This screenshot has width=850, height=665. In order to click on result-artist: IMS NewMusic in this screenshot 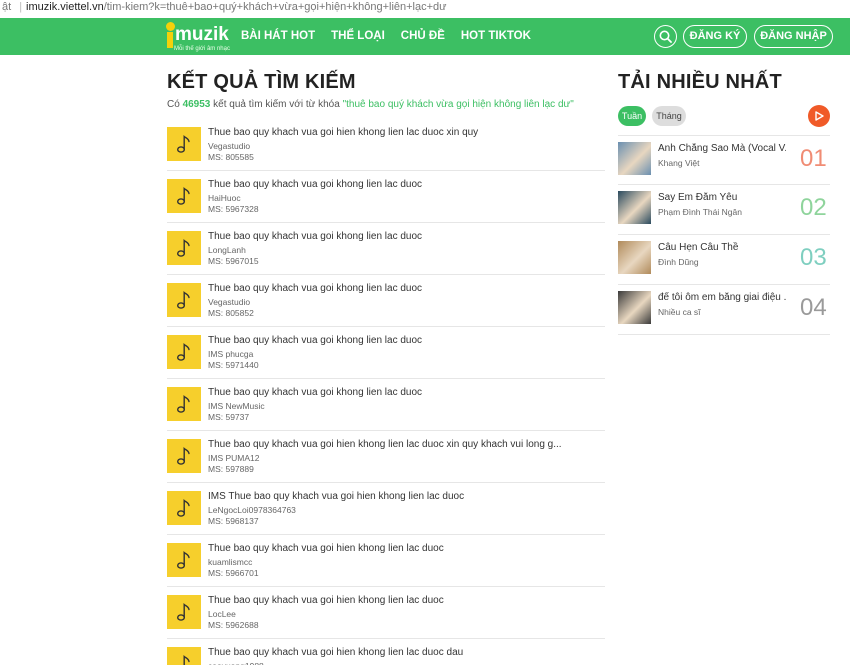, I will do `click(236, 406)`.